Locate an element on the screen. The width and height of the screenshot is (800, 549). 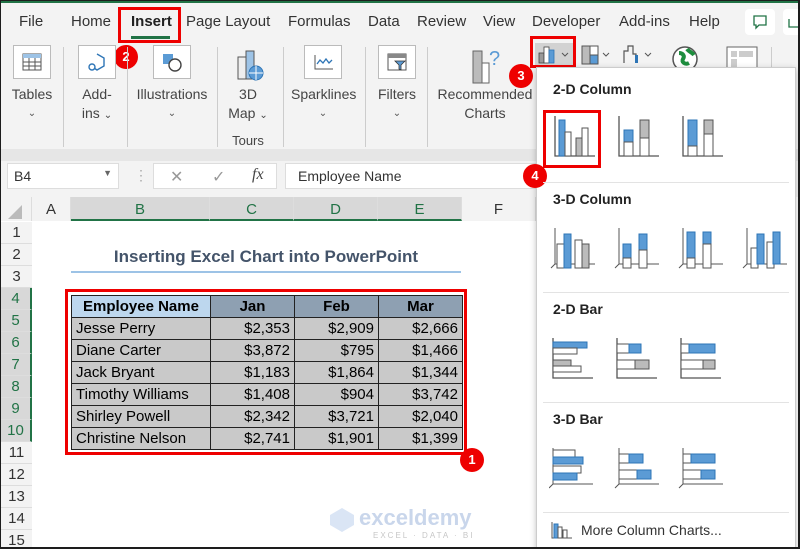
share-icon is located at coordinates (793, 23).